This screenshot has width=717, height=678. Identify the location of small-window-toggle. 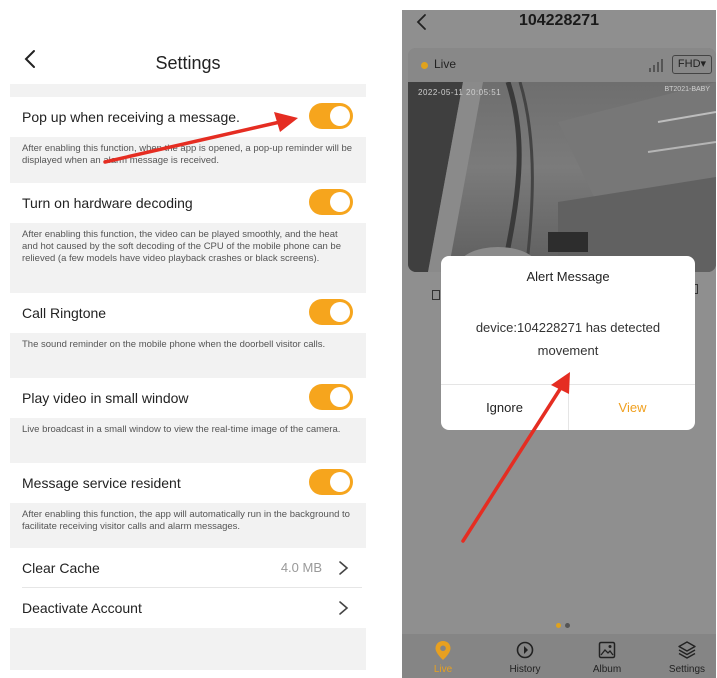
(331, 397).